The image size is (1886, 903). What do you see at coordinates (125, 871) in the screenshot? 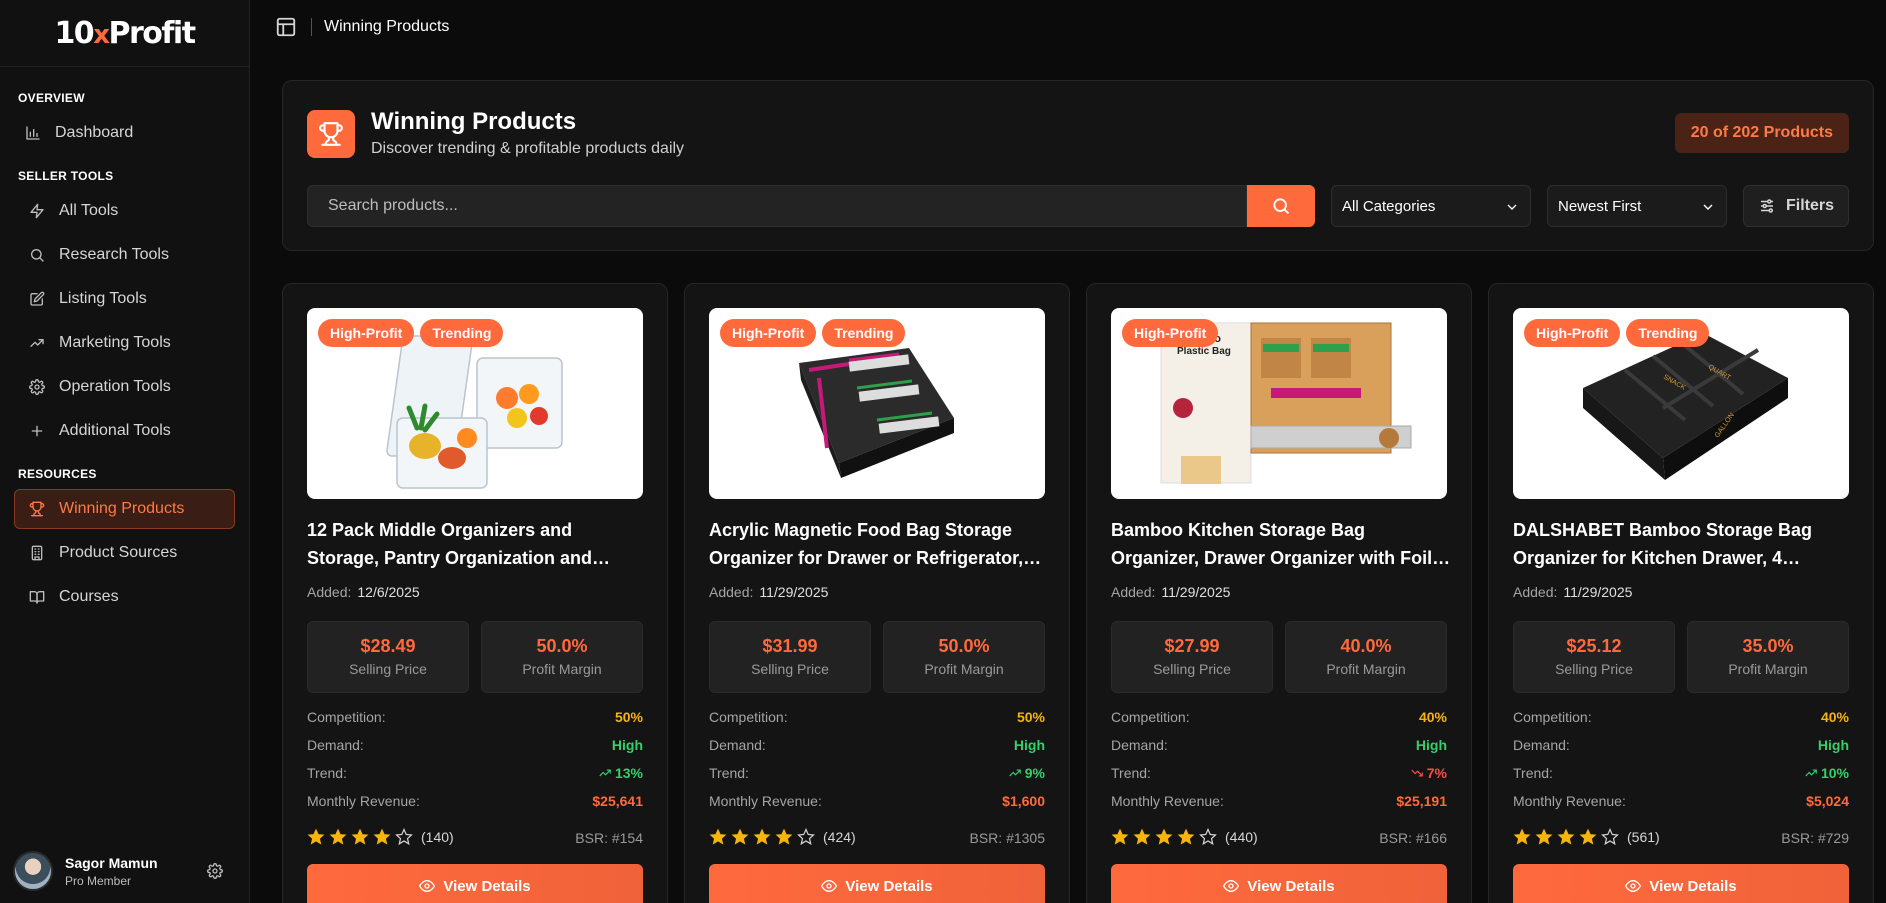
I see `user-profile: Sagor Mamun Pro Member` at bounding box center [125, 871].